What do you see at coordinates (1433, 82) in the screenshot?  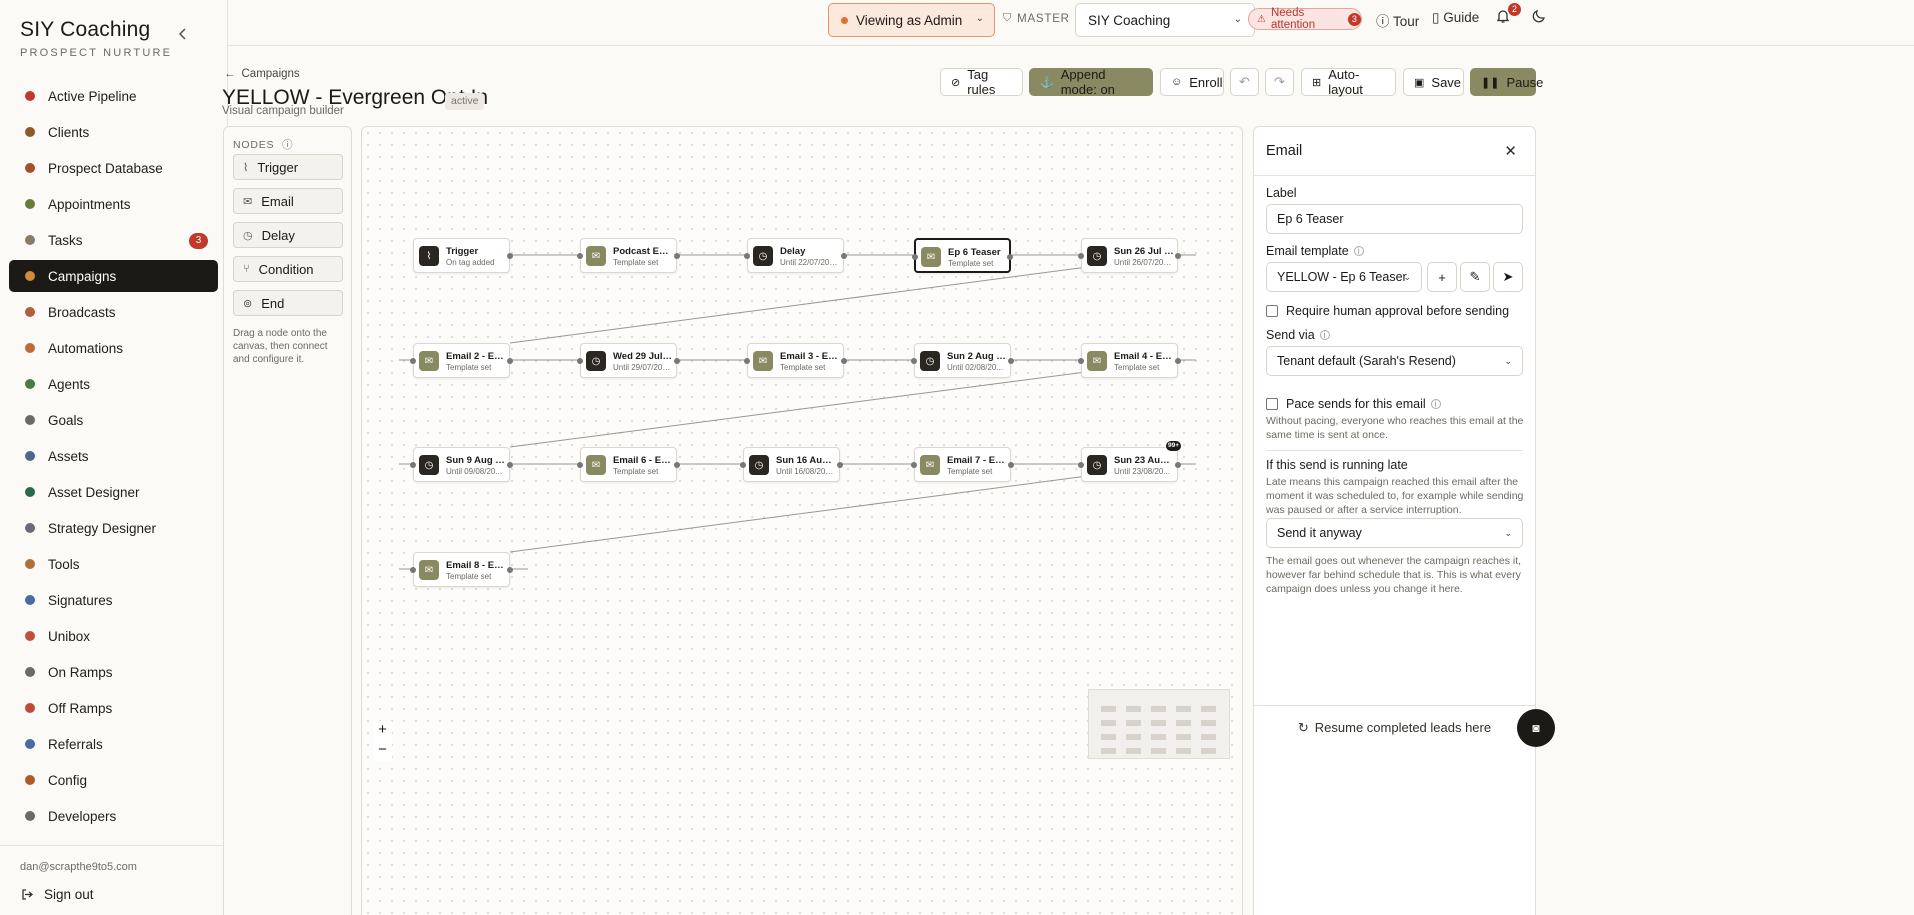 I see `save-button: ▣ Save` at bounding box center [1433, 82].